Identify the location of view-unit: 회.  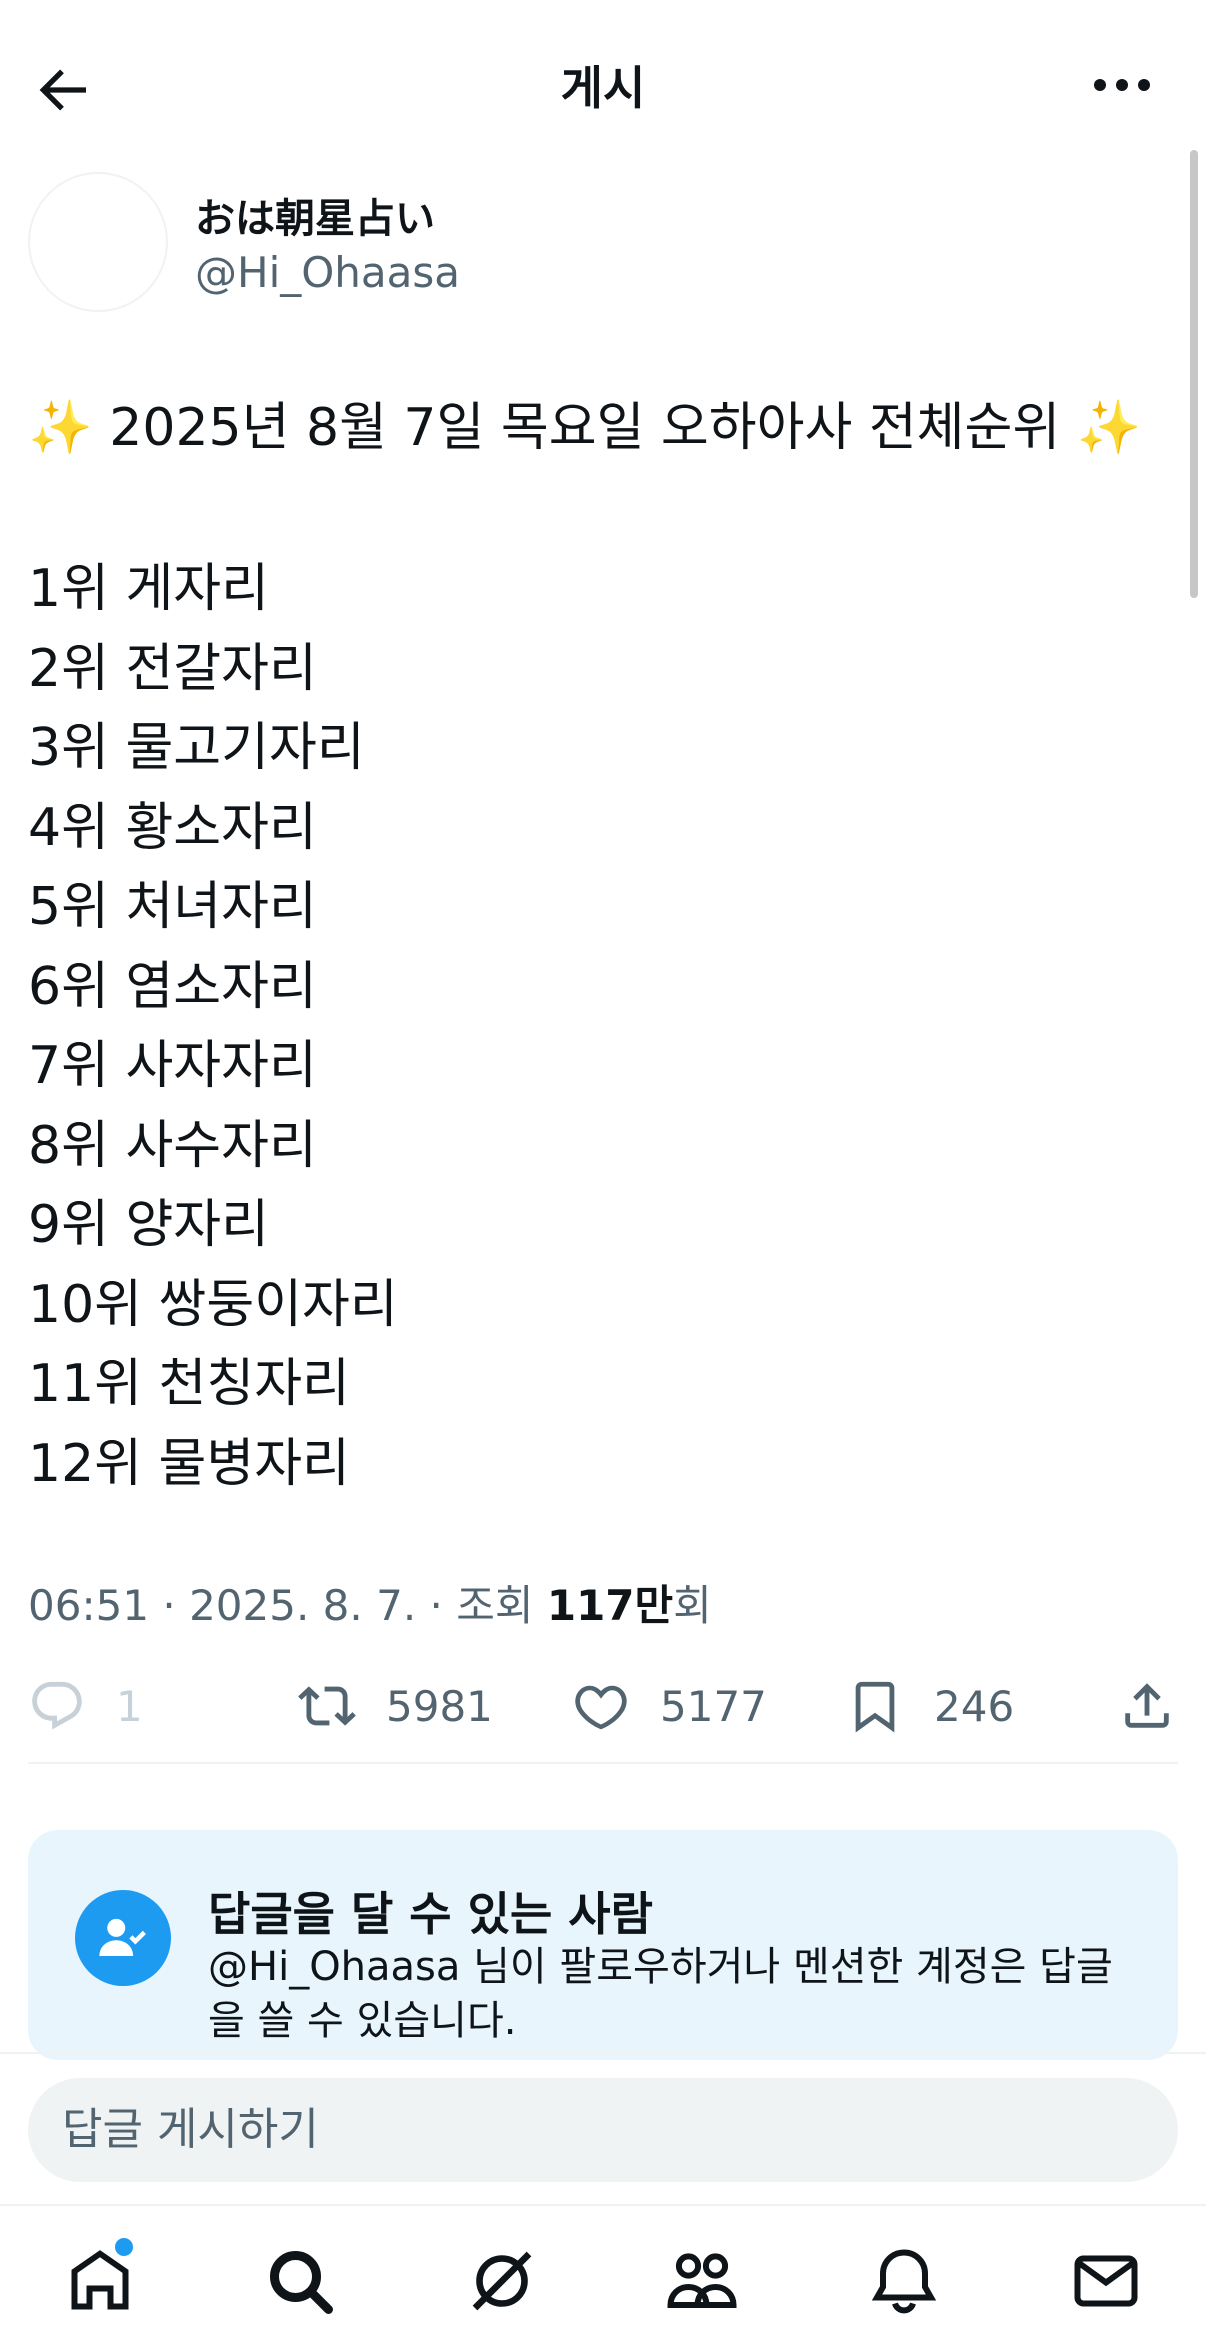
(692, 1605).